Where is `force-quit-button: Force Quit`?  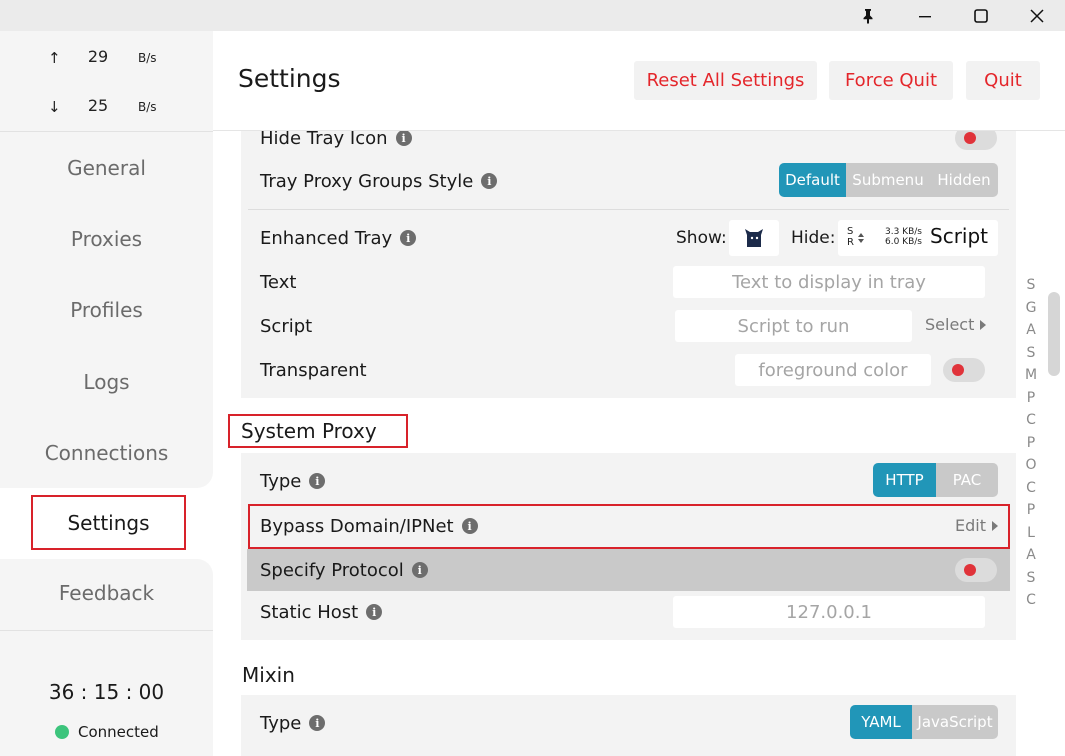 force-quit-button: Force Quit is located at coordinates (891, 80).